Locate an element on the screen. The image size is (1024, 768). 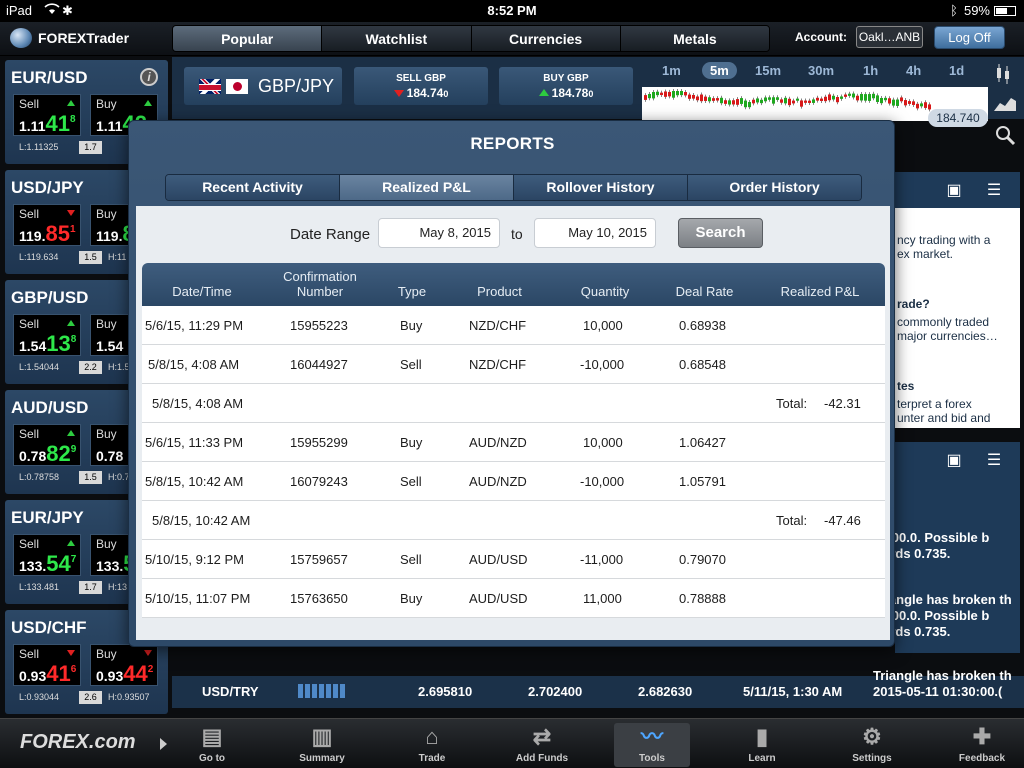
book-icon: ▮ is located at coordinates (762, 736).